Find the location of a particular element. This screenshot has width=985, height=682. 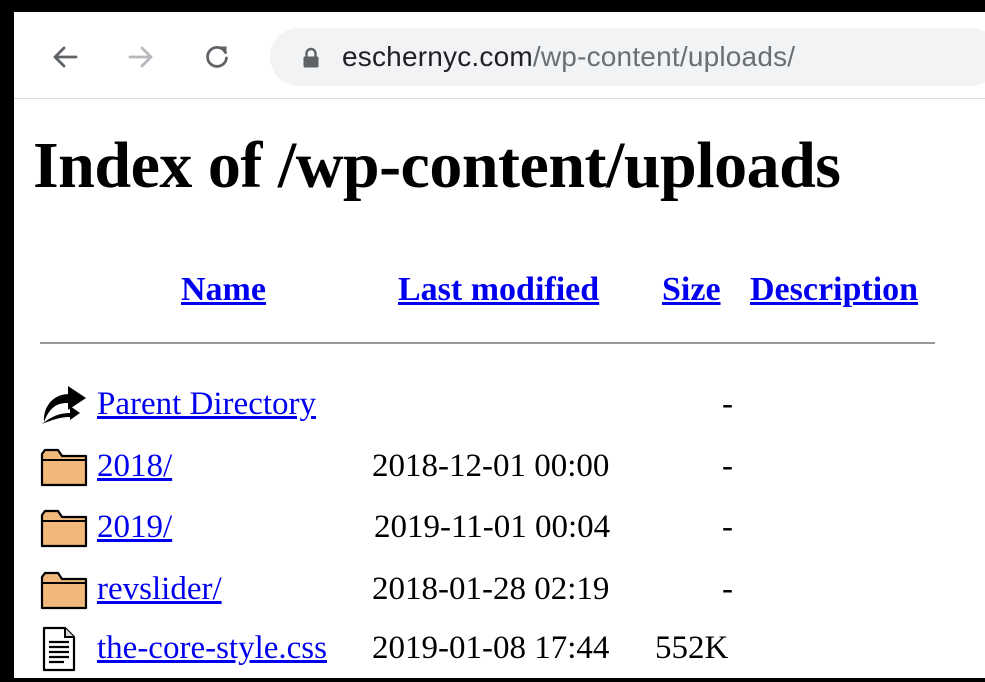

reload-button is located at coordinates (216, 56).